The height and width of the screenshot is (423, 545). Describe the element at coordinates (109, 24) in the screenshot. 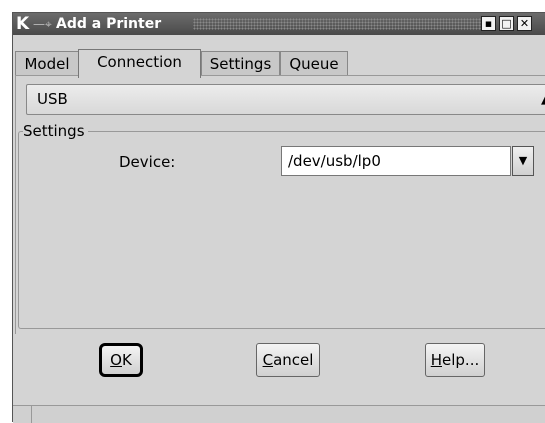

I see `window-title: Add a Printer` at that location.